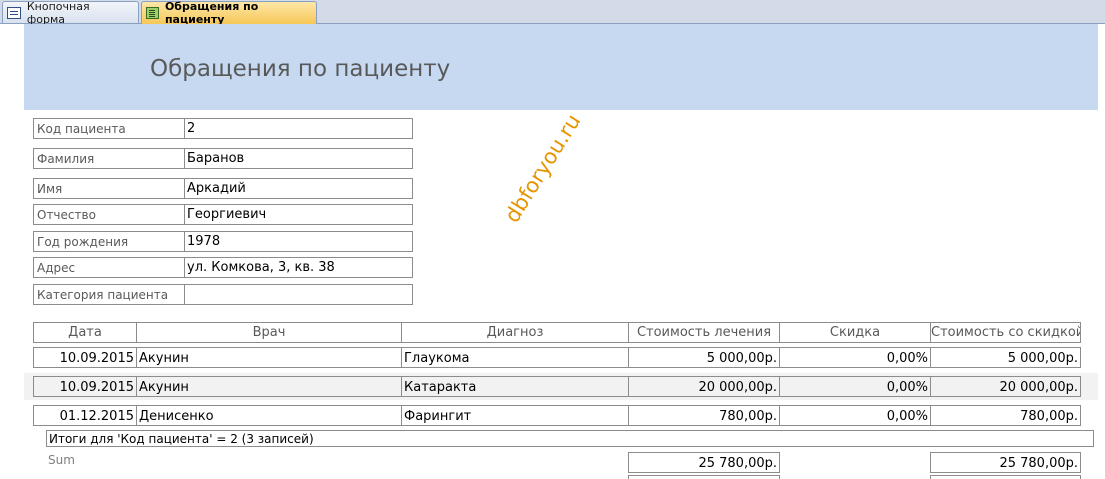 Image resolution: width=1105 pixels, height=479 pixels. I want to click on cell-cost: 780,00р., so click(704, 415).